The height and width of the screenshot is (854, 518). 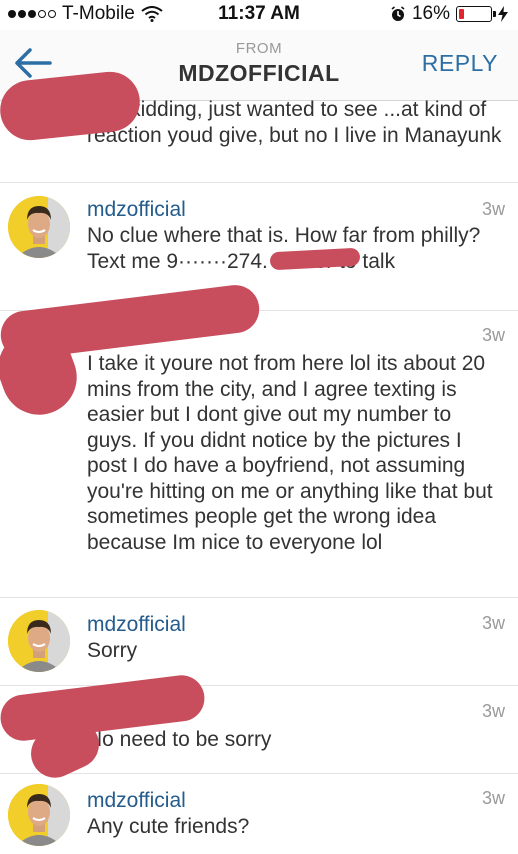 What do you see at coordinates (259, 814) in the screenshot?
I see `message-item: mdzofficial 3w Any cute friends?` at bounding box center [259, 814].